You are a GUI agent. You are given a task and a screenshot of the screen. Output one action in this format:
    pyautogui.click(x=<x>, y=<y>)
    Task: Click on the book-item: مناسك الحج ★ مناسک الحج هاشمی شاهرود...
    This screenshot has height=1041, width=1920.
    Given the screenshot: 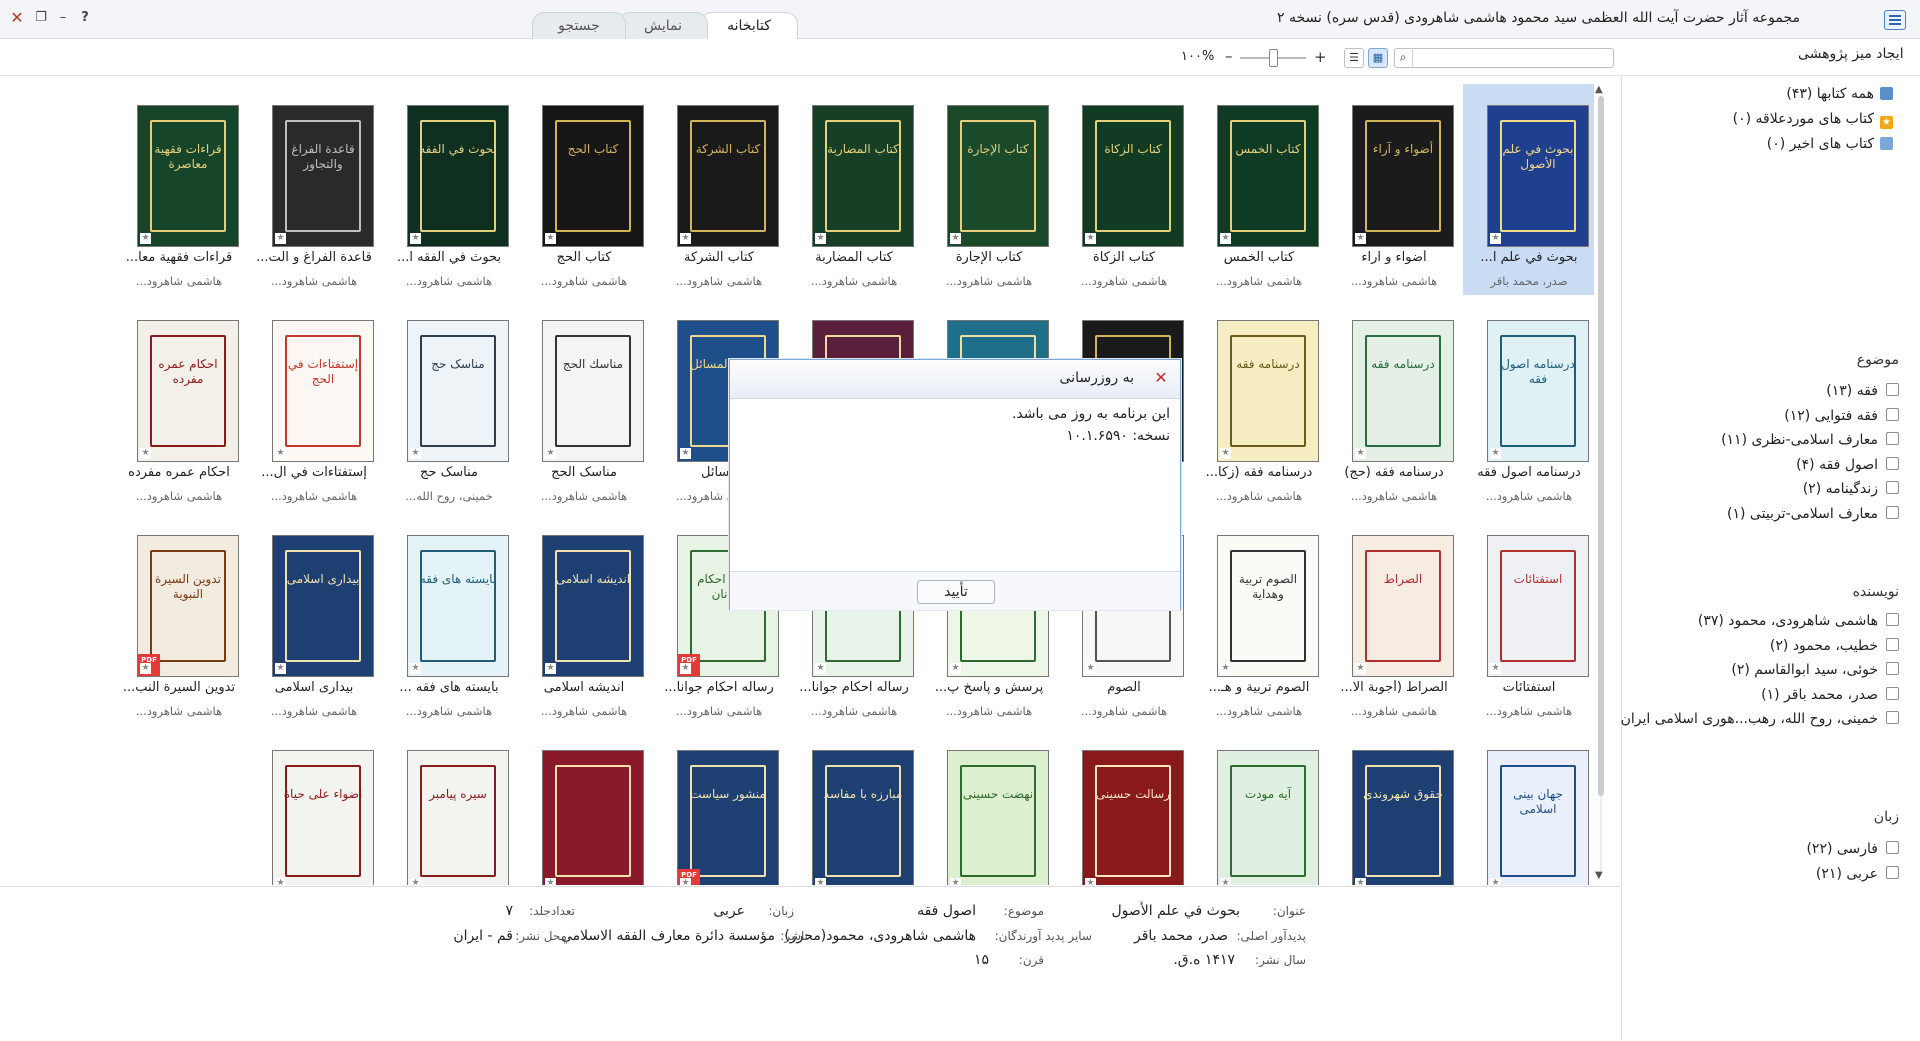 What is the action you would take?
    pyautogui.click(x=584, y=404)
    